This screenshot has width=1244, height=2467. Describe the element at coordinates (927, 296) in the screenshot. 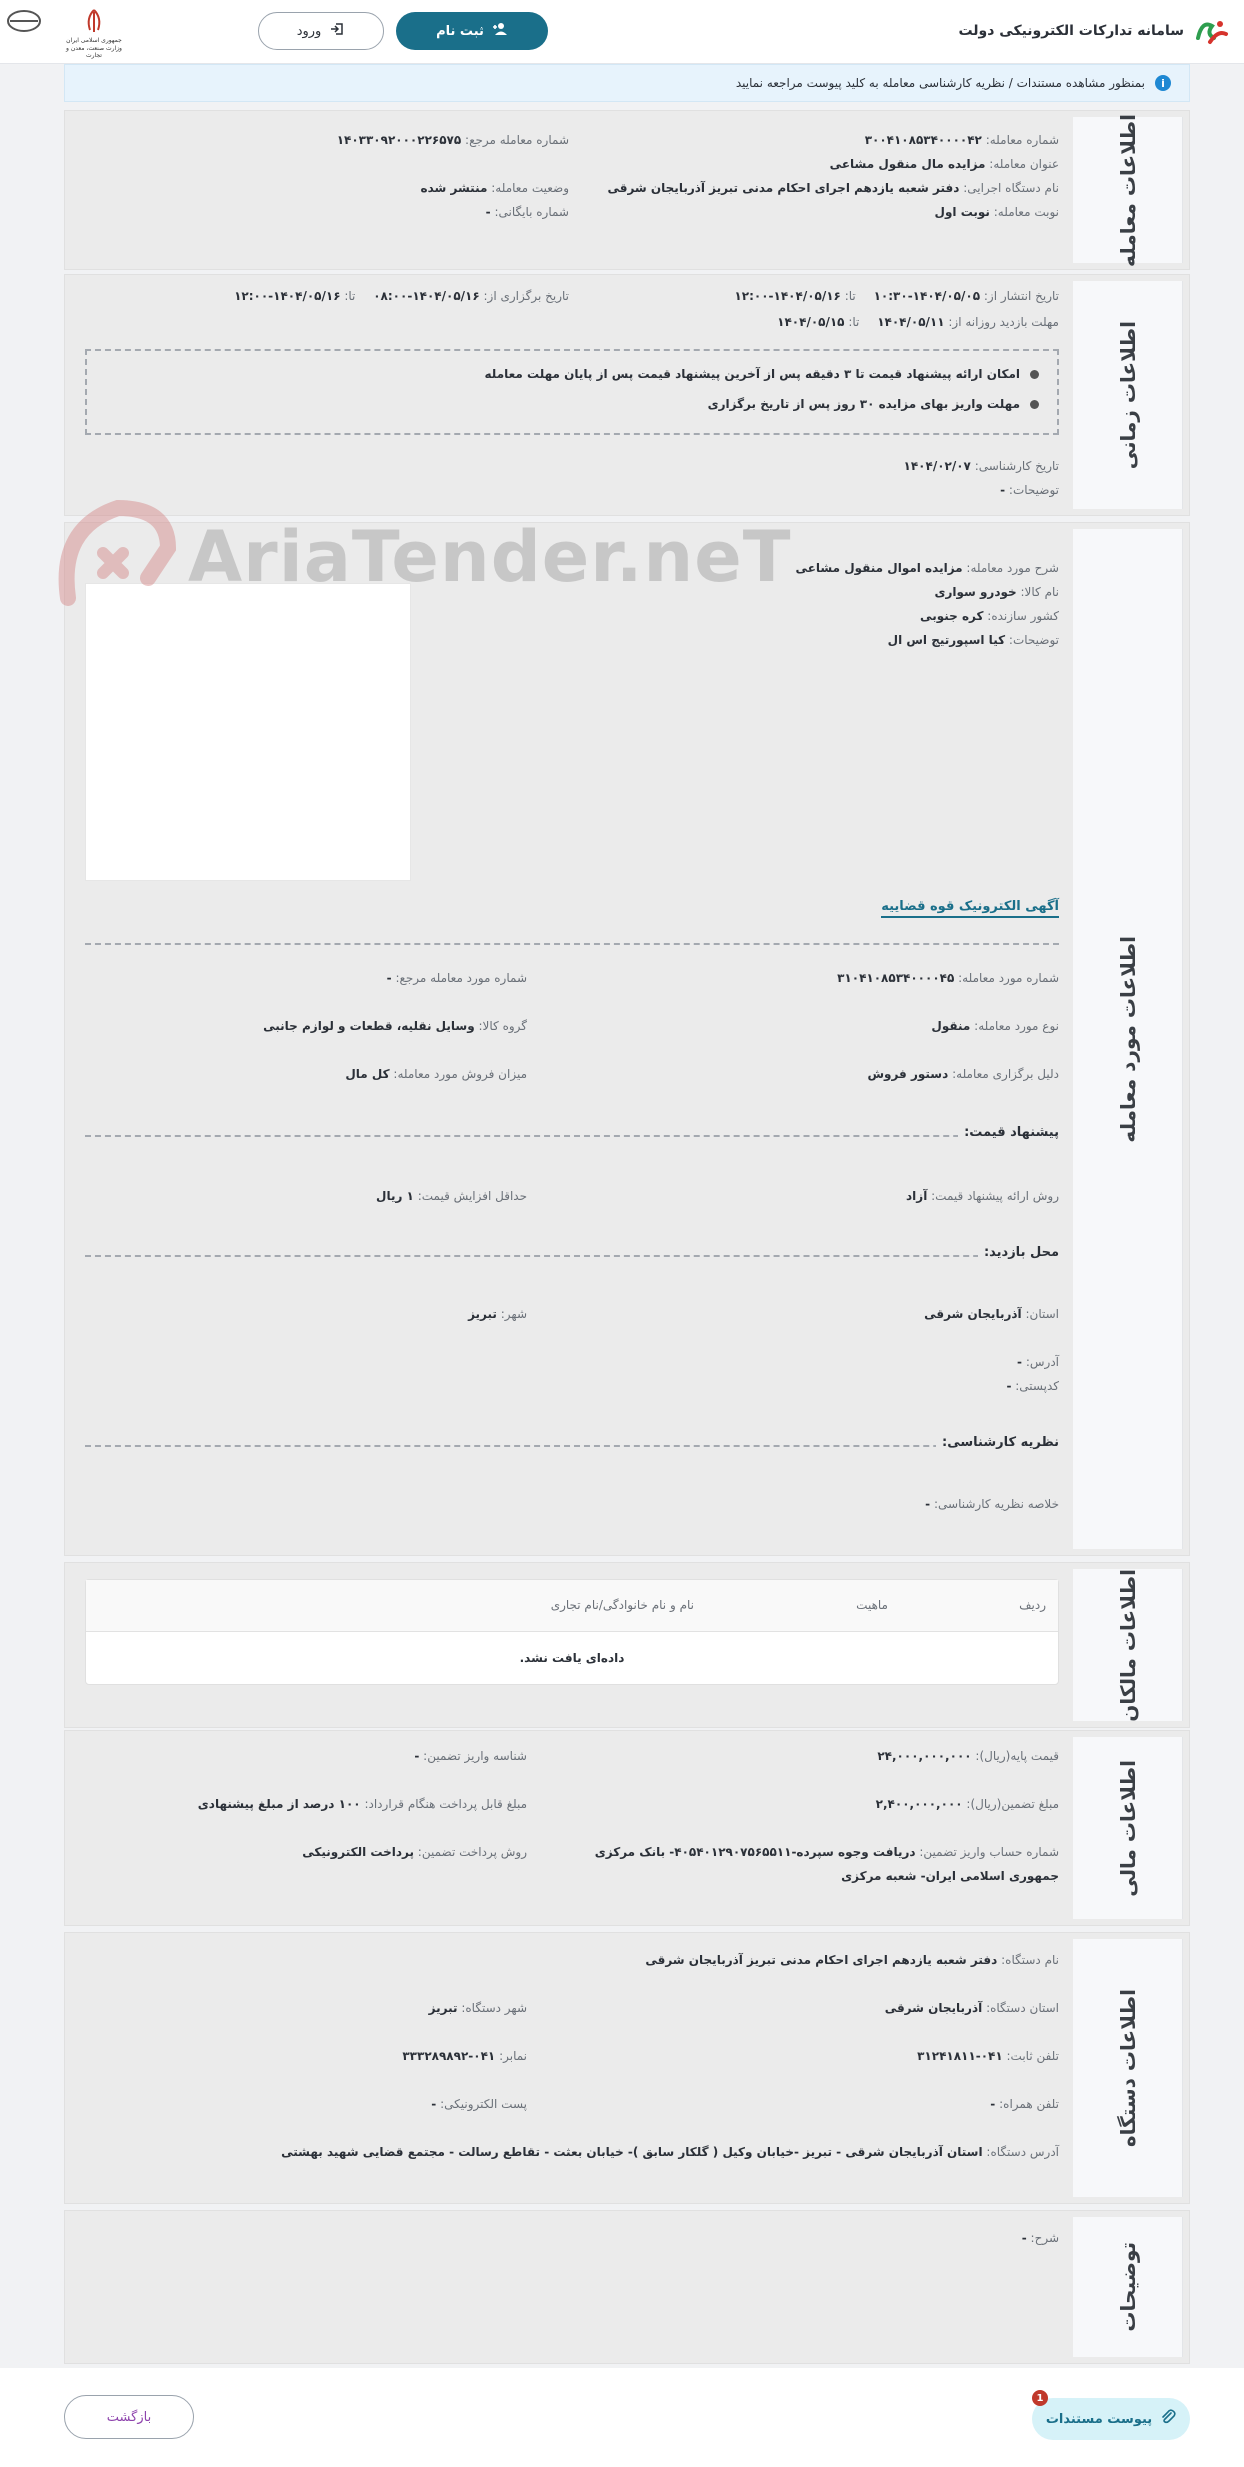

I see `publish-from: ۱۴۰۴/۰۵/۰۵-۱۰:۳۰` at that location.